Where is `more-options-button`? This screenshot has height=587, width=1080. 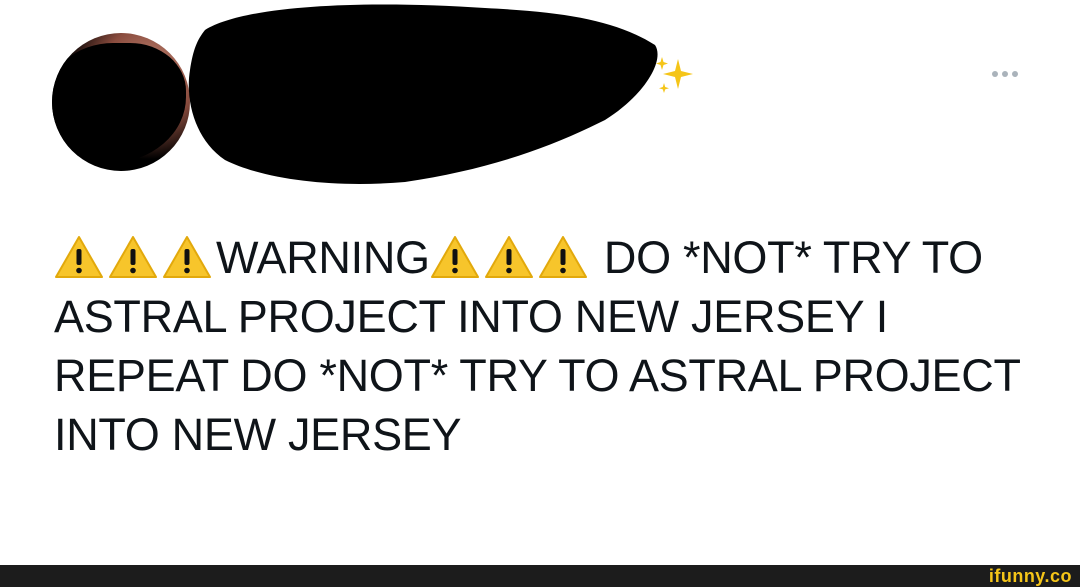
more-options-button is located at coordinates (1005, 74).